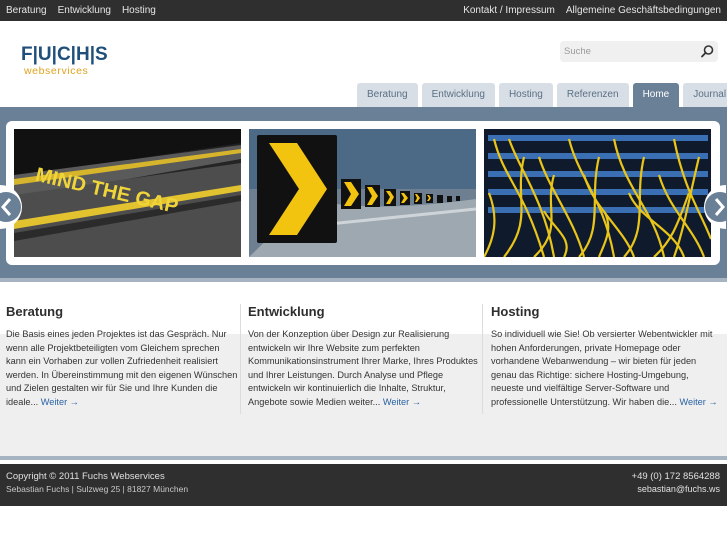 This screenshot has width=727, height=545. I want to click on slide-mind-the-gap: MIND THE GAP, so click(127, 193).